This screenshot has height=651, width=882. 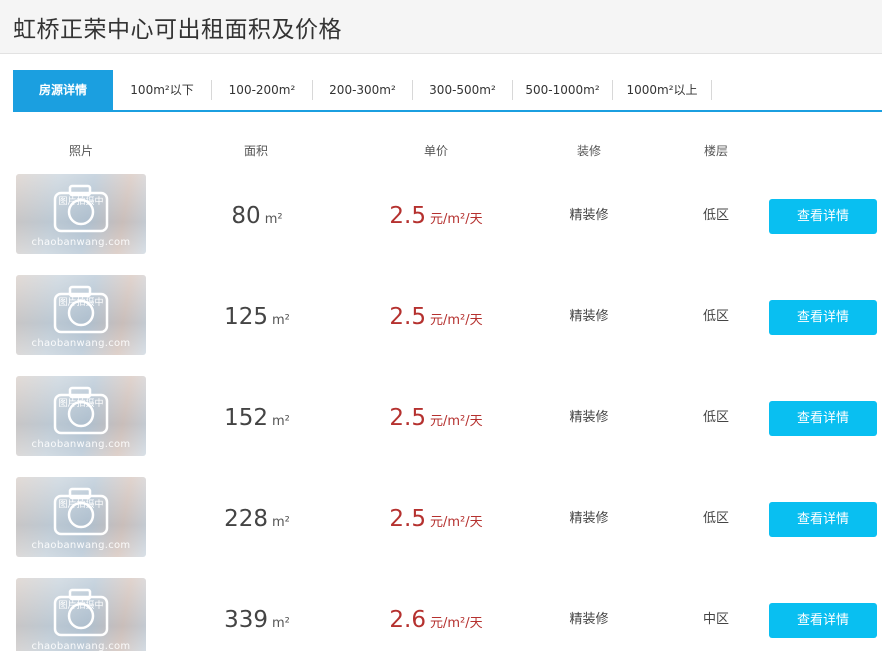 What do you see at coordinates (462, 90) in the screenshot?
I see `tab-300-500: 300-500m²` at bounding box center [462, 90].